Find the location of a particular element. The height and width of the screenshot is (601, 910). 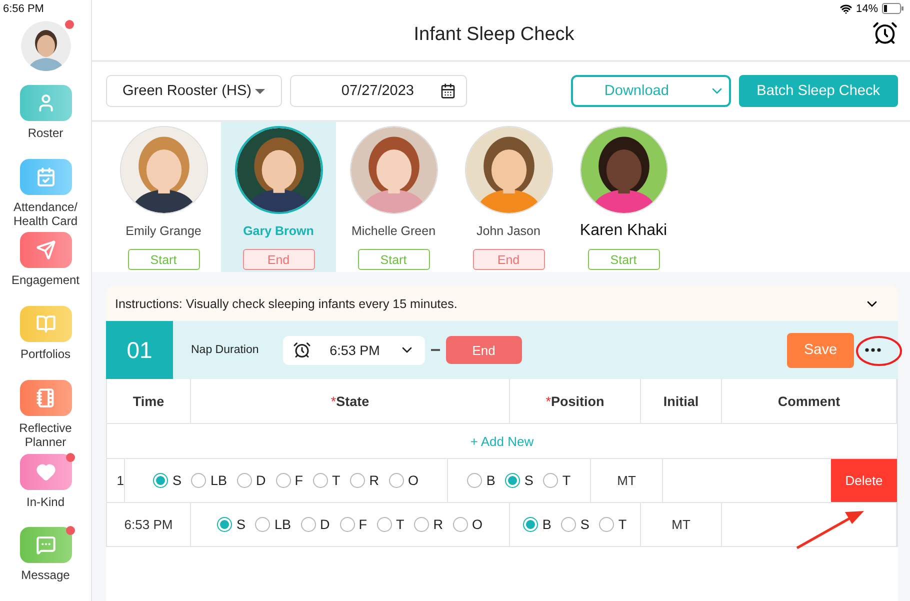

open-book-icon is located at coordinates (46, 324).